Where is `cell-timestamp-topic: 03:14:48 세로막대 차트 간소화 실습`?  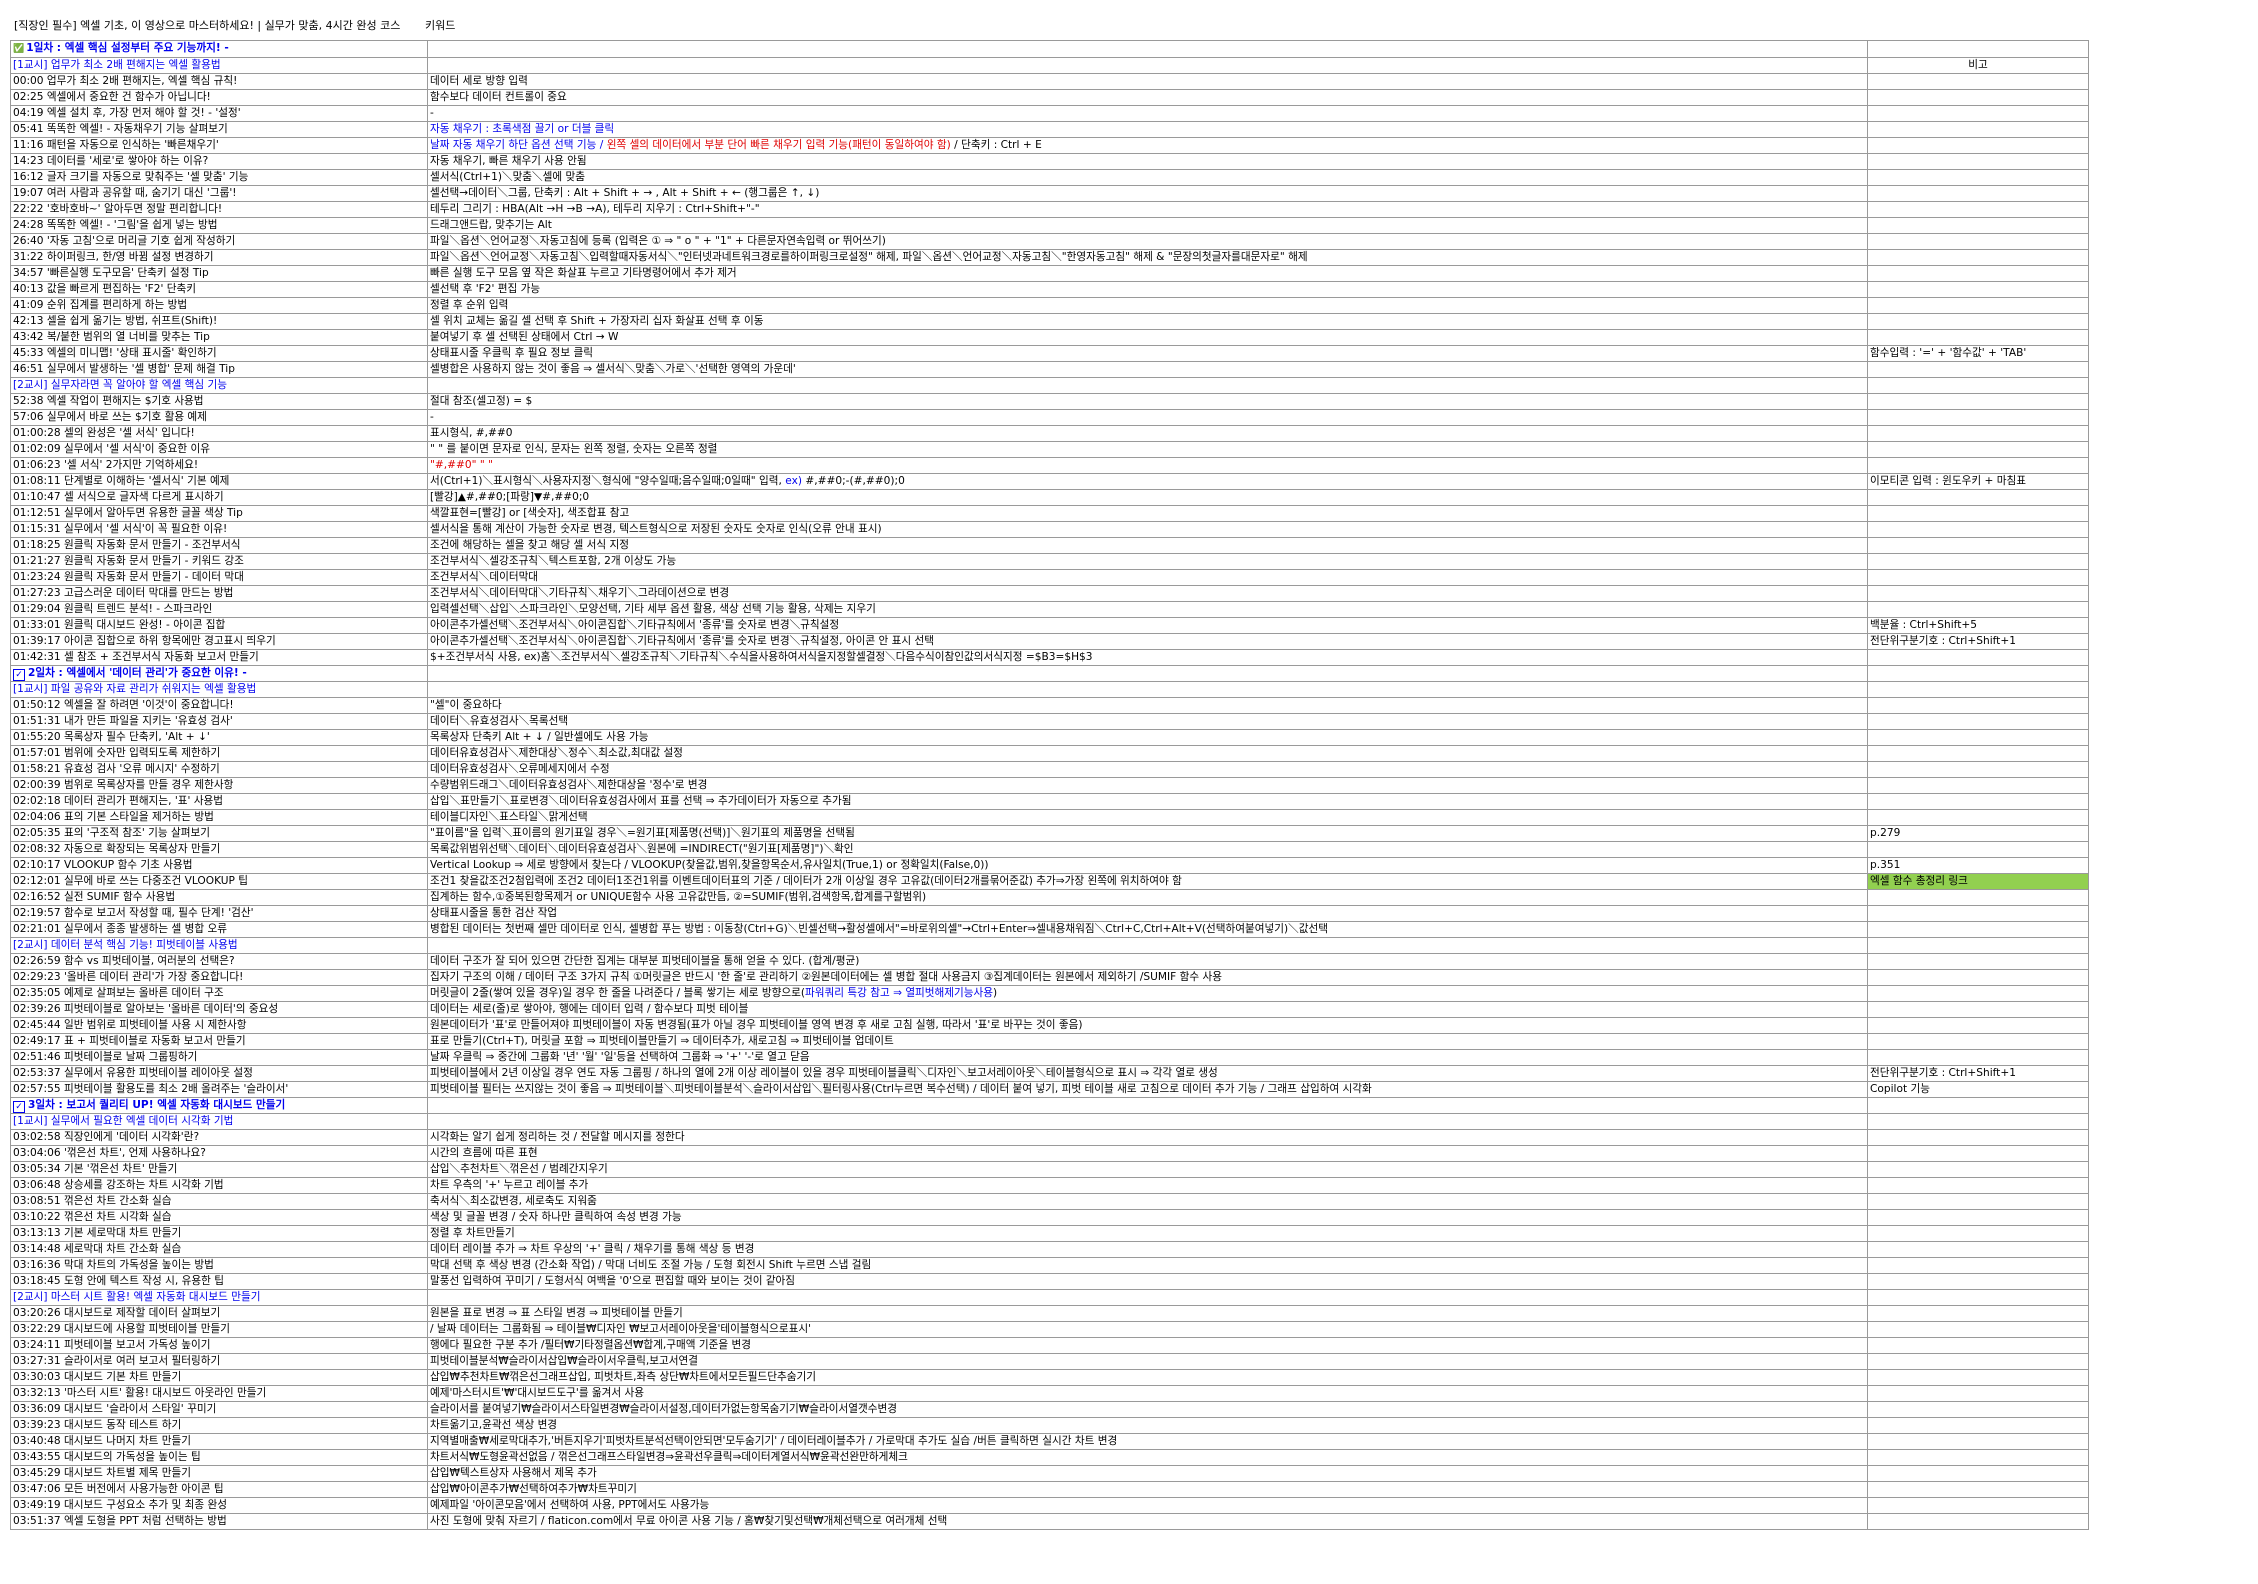
cell-timestamp-topic: 03:14:48 세로막대 차트 간소화 실습 is located at coordinates (219, 1249).